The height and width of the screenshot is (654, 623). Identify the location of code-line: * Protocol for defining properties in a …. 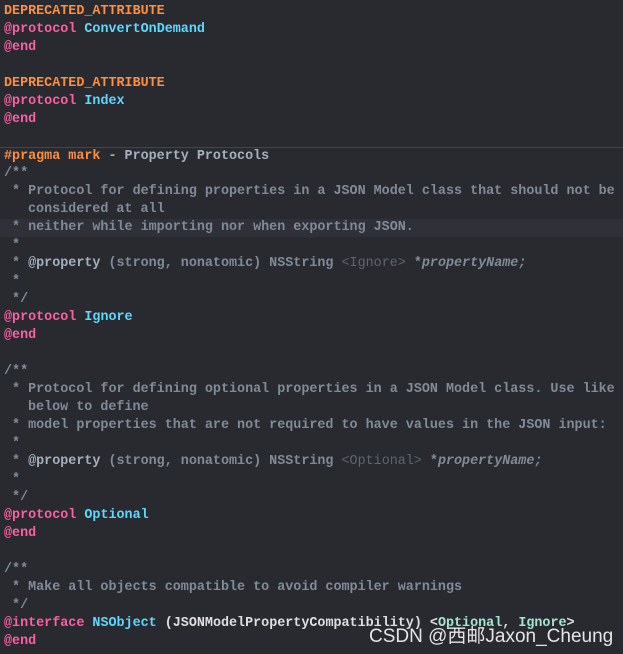
(311, 192).